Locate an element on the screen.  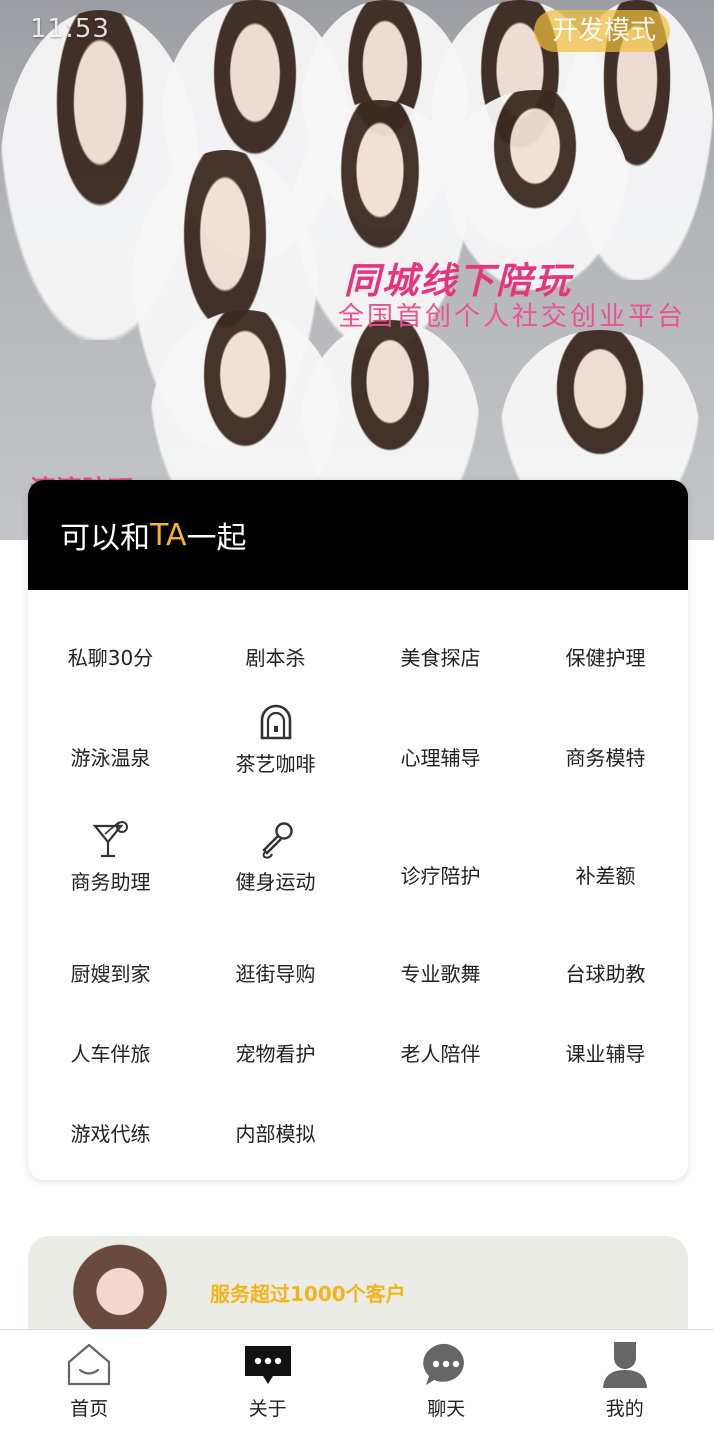
category-item: 内部模拟 is located at coordinates (275, 1132).